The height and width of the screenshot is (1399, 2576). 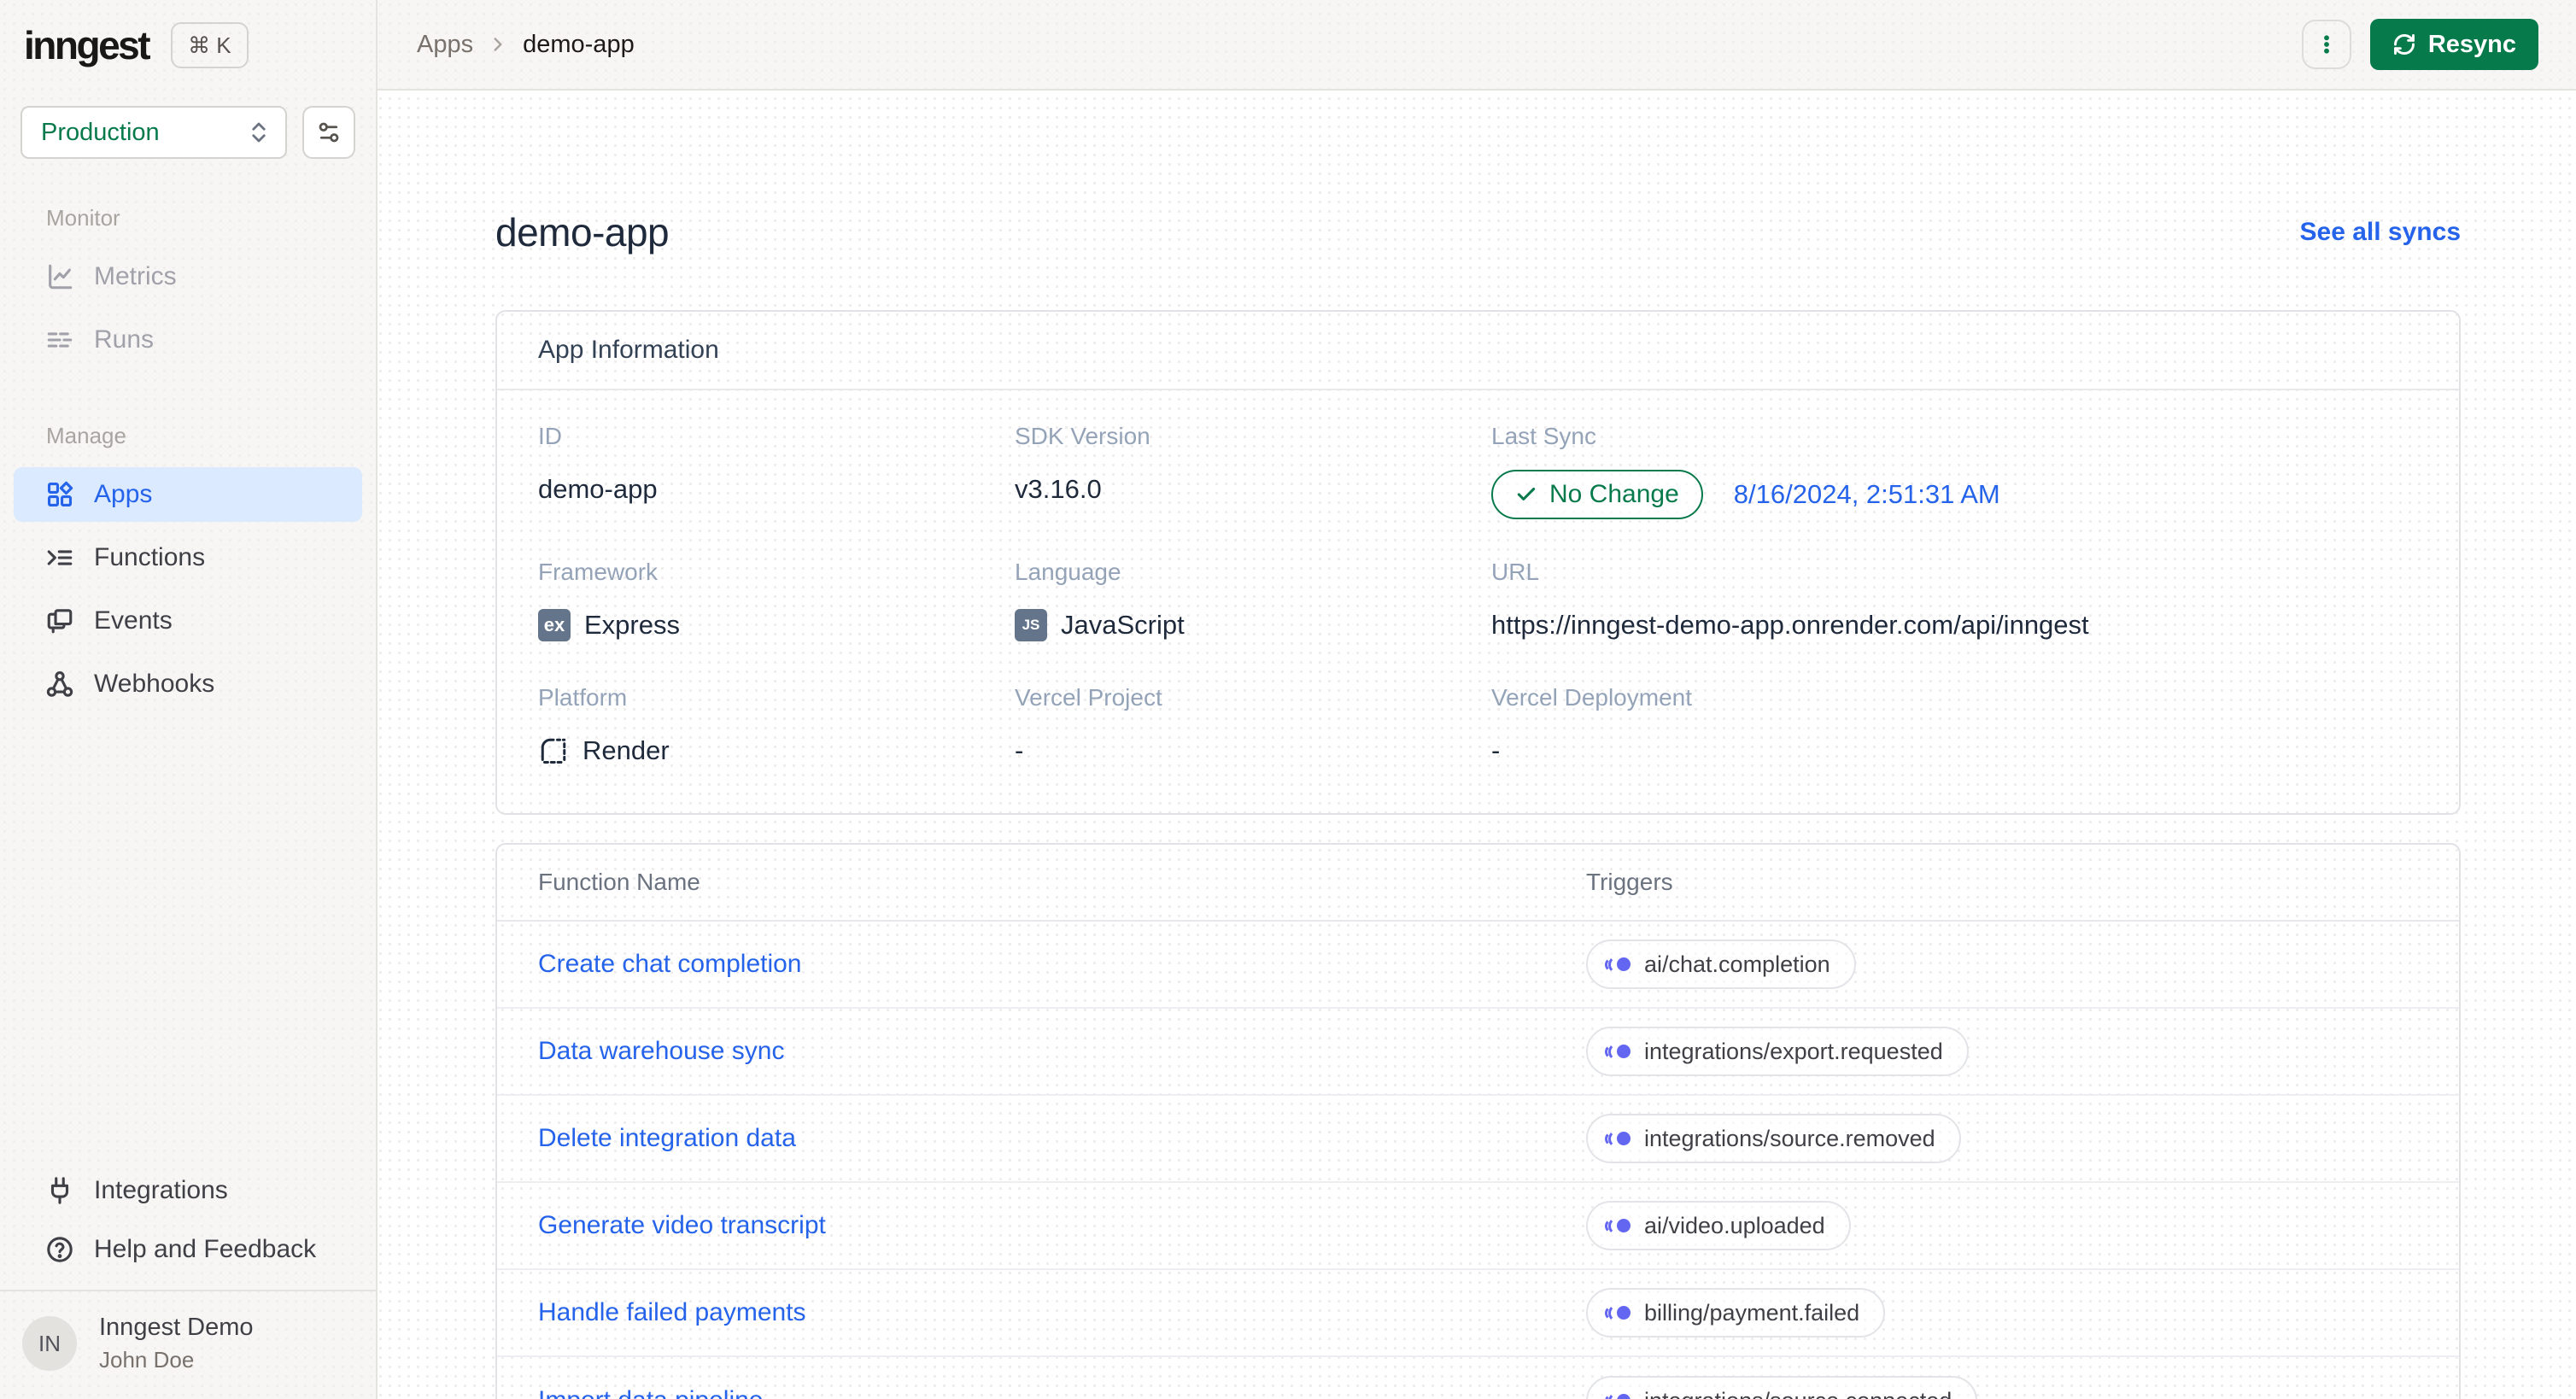 What do you see at coordinates (619, 882) in the screenshot?
I see `column-function-name: Function Name` at bounding box center [619, 882].